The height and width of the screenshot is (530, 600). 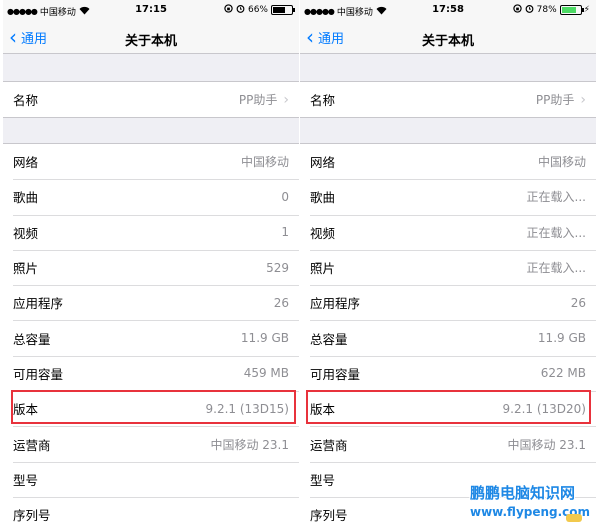 What do you see at coordinates (544, 408) in the screenshot?
I see `row-value: 9.2.1 (13D20)` at bounding box center [544, 408].